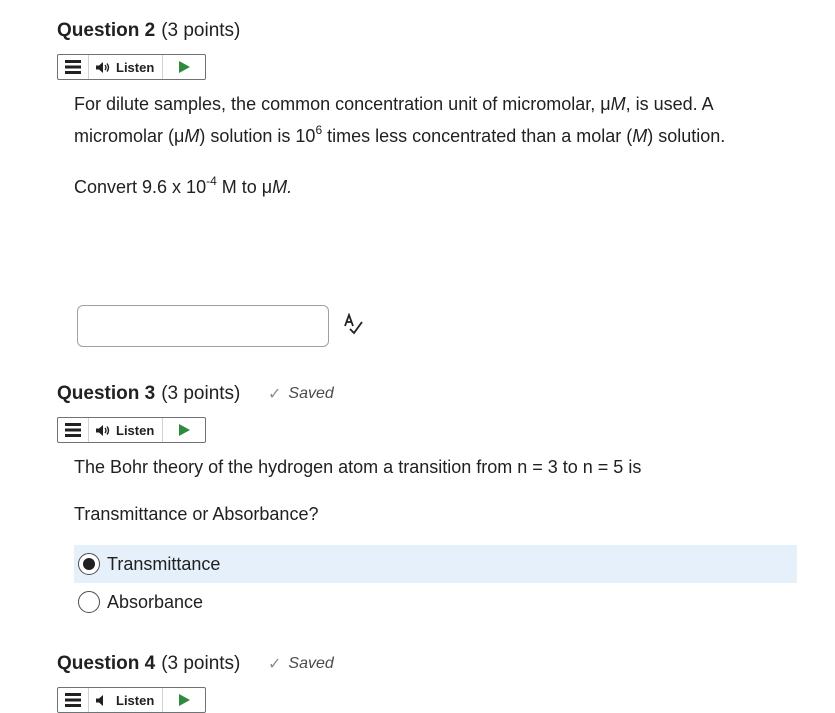 This screenshot has height=713, width=835. What do you see at coordinates (203, 326) in the screenshot?
I see `question-2-answer-input` at bounding box center [203, 326].